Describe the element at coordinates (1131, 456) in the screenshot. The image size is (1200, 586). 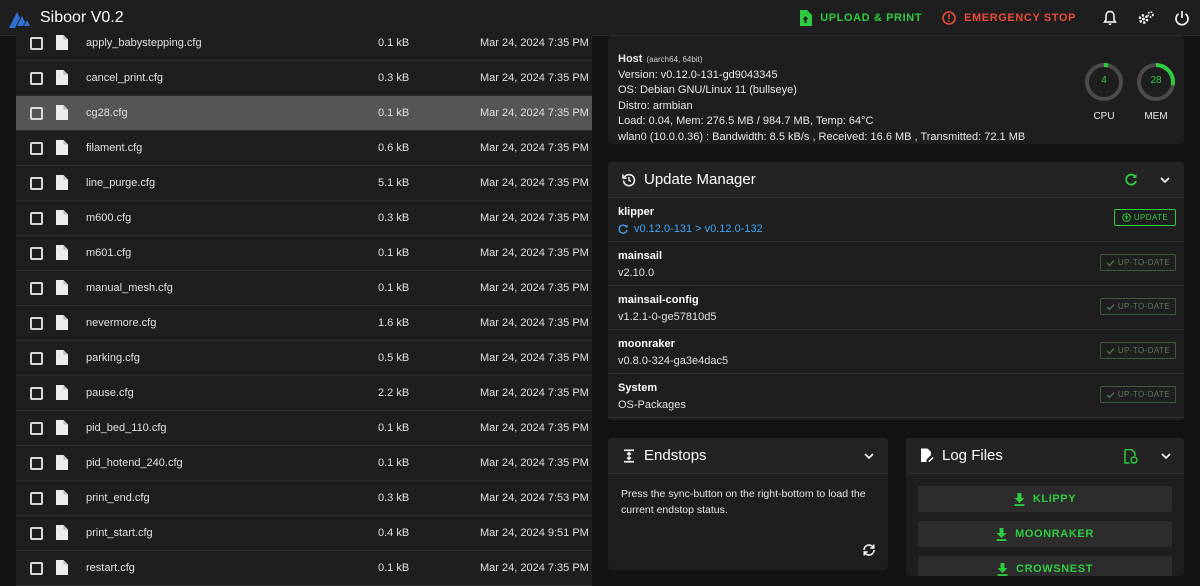
I see `file-sync-icon` at that location.